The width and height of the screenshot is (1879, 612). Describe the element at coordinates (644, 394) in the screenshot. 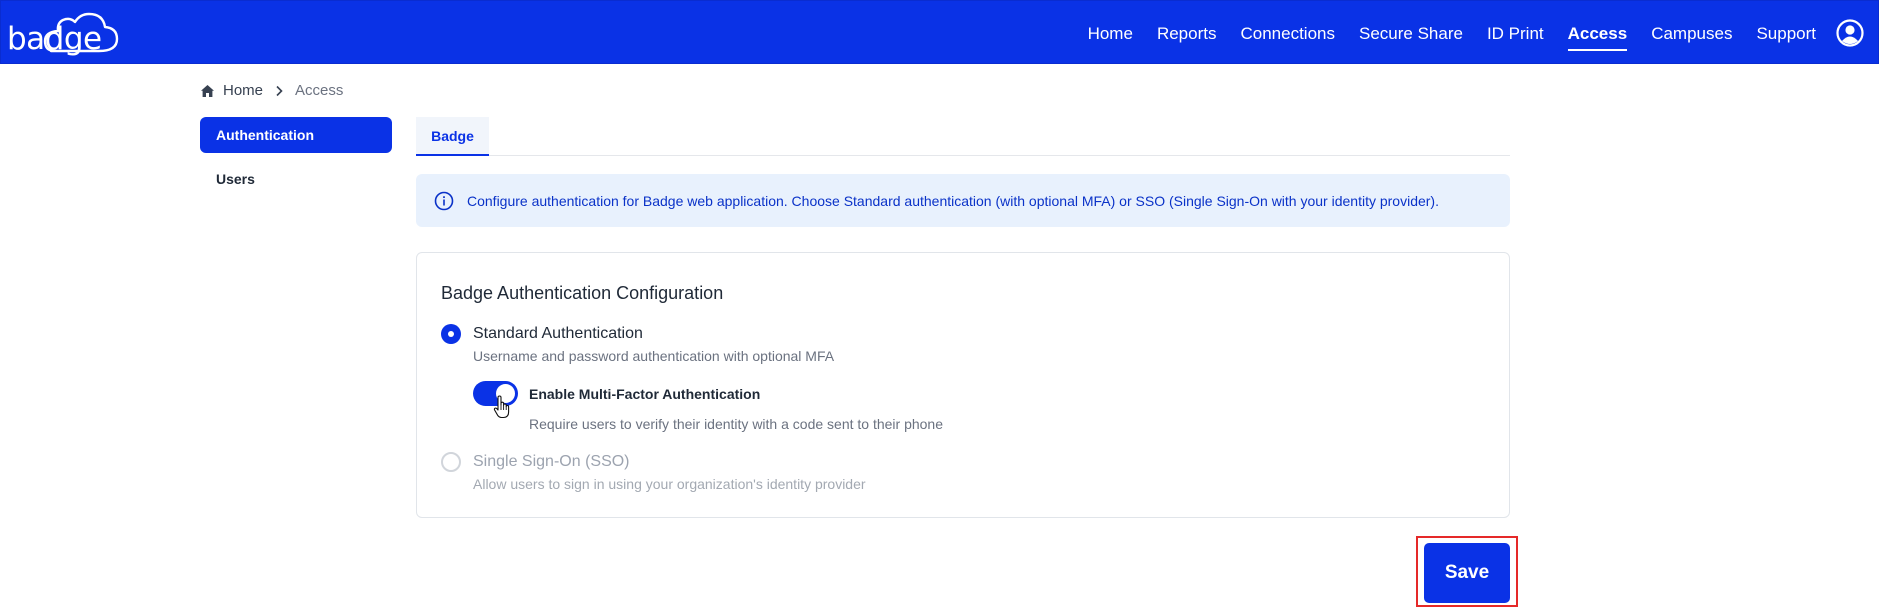

I see `mfa-title: Enable Multi-Factor Authentication` at that location.